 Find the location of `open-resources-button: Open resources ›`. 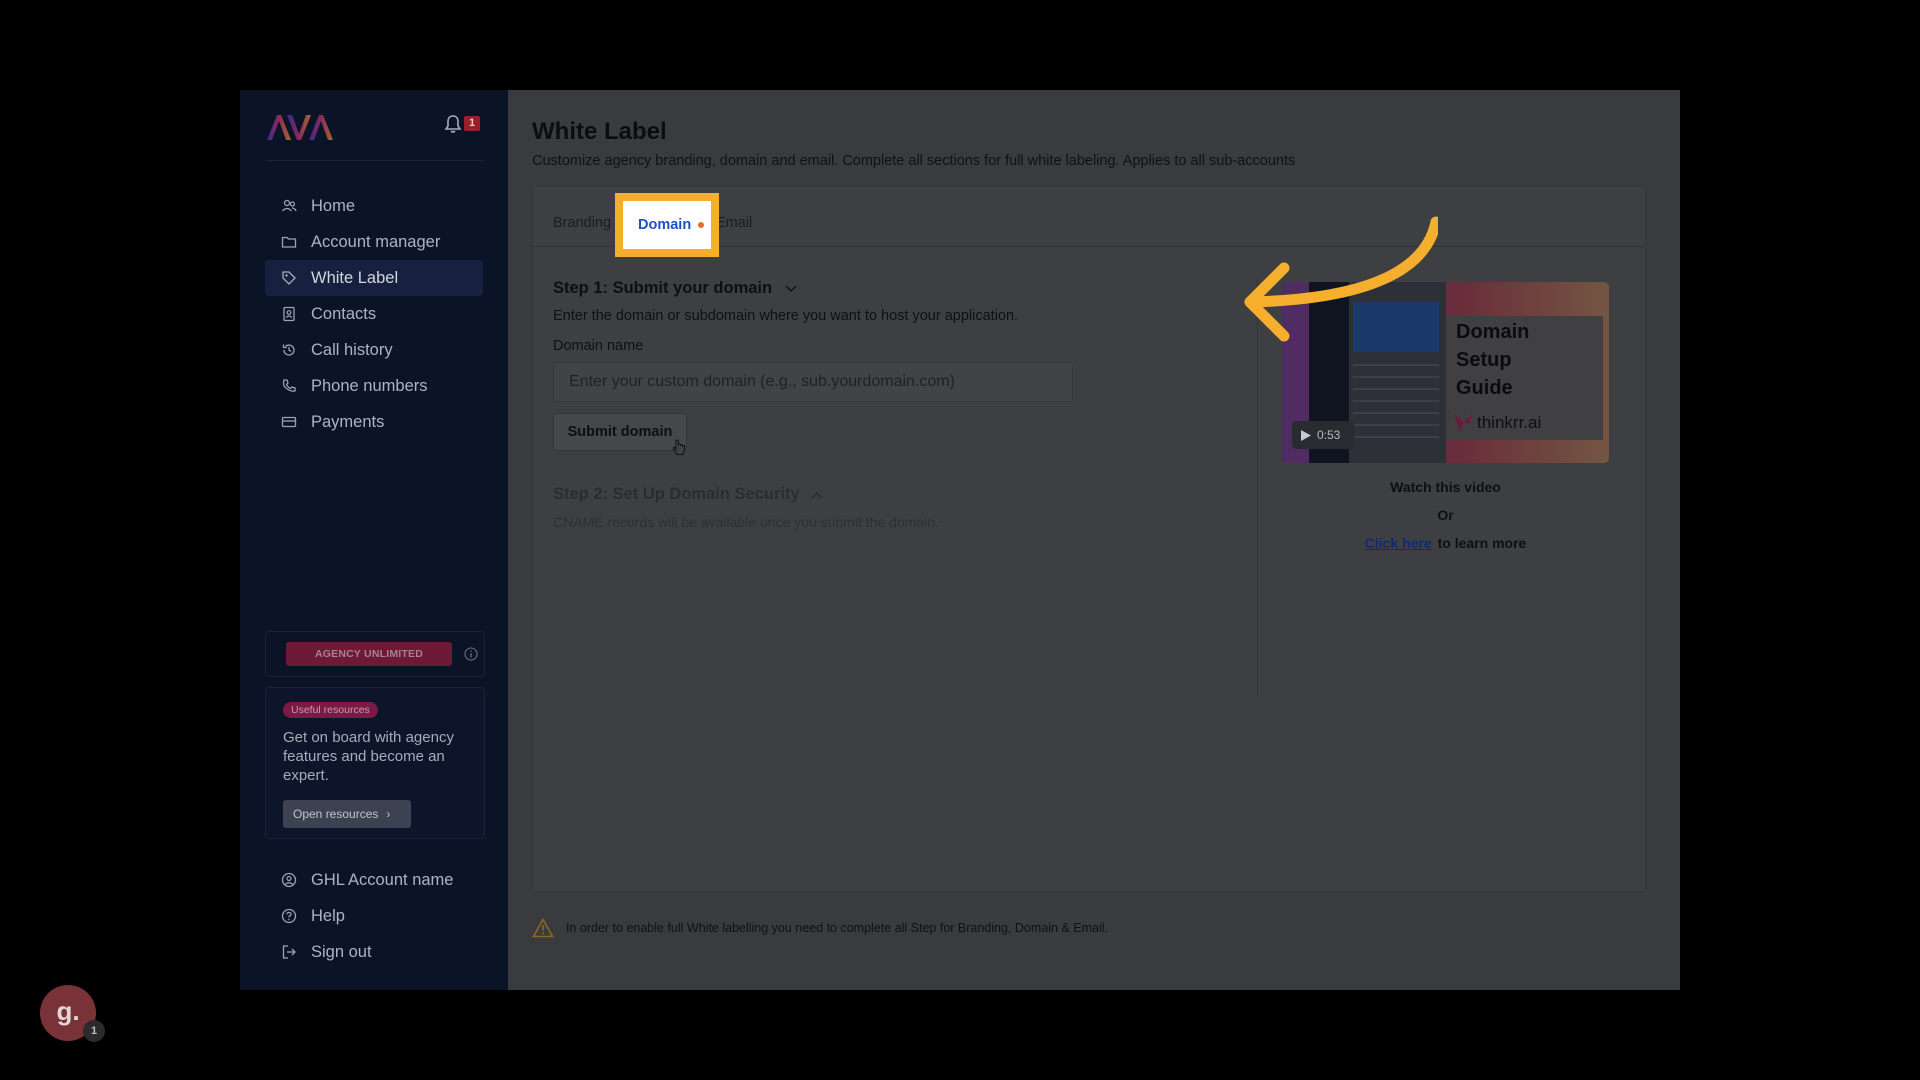

open-resources-button: Open resources › is located at coordinates (347, 814).